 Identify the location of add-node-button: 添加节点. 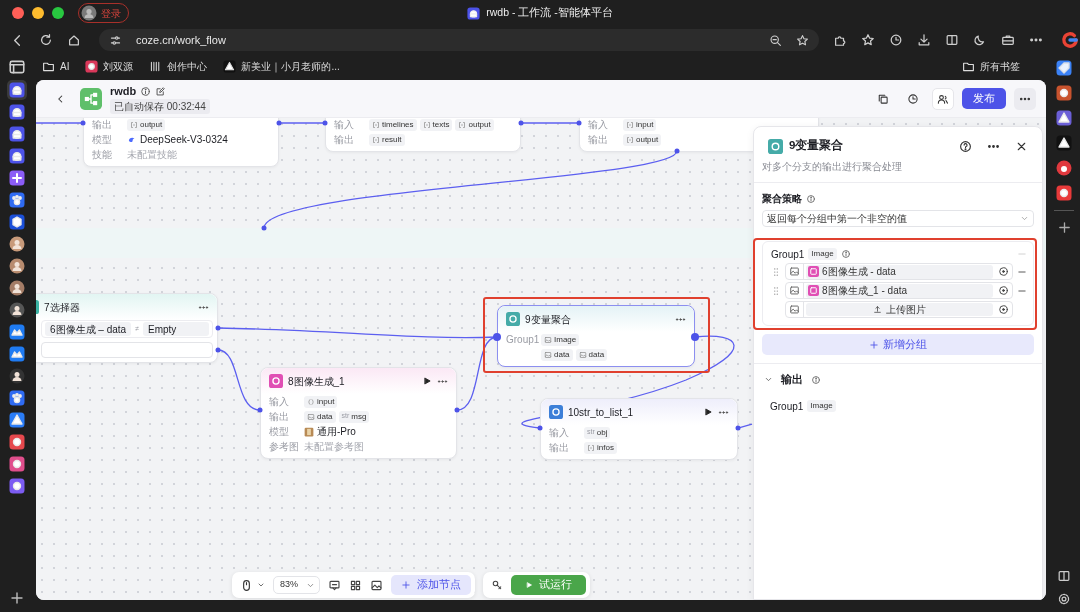
(431, 585).